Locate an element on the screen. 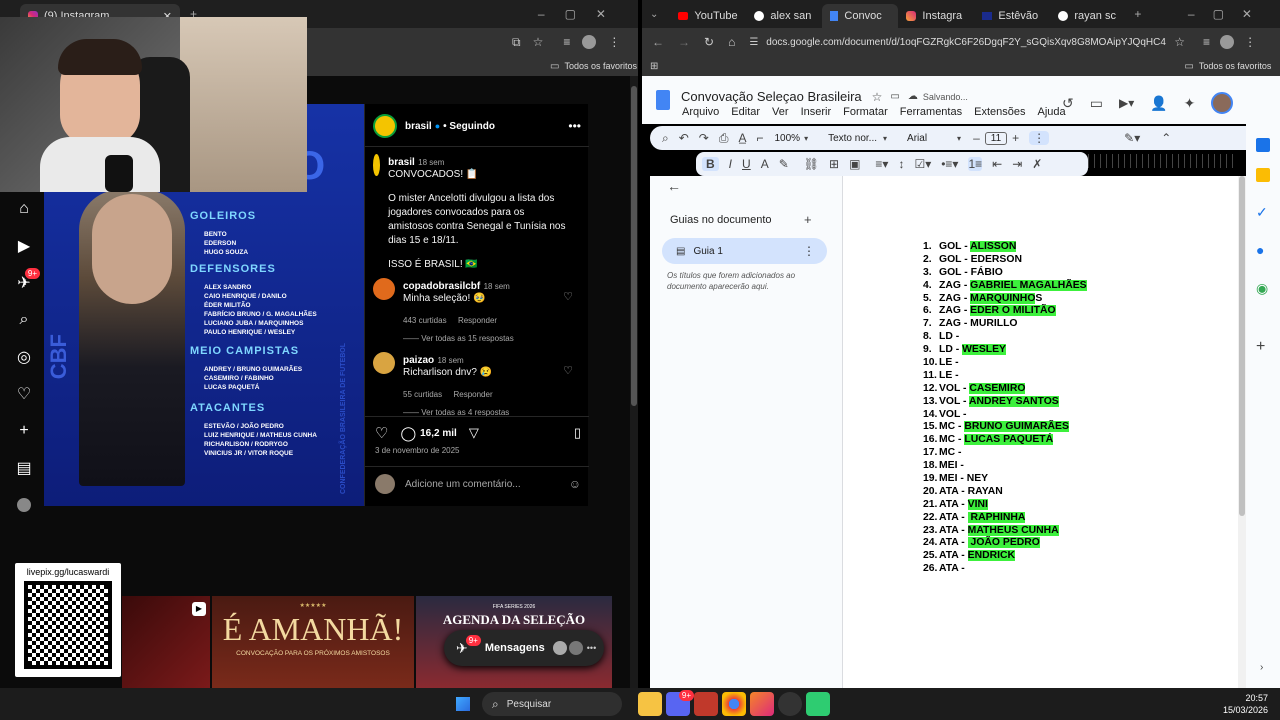 The width and height of the screenshot is (1280, 720). media-icon: ≡ is located at coordinates (1206, 42).